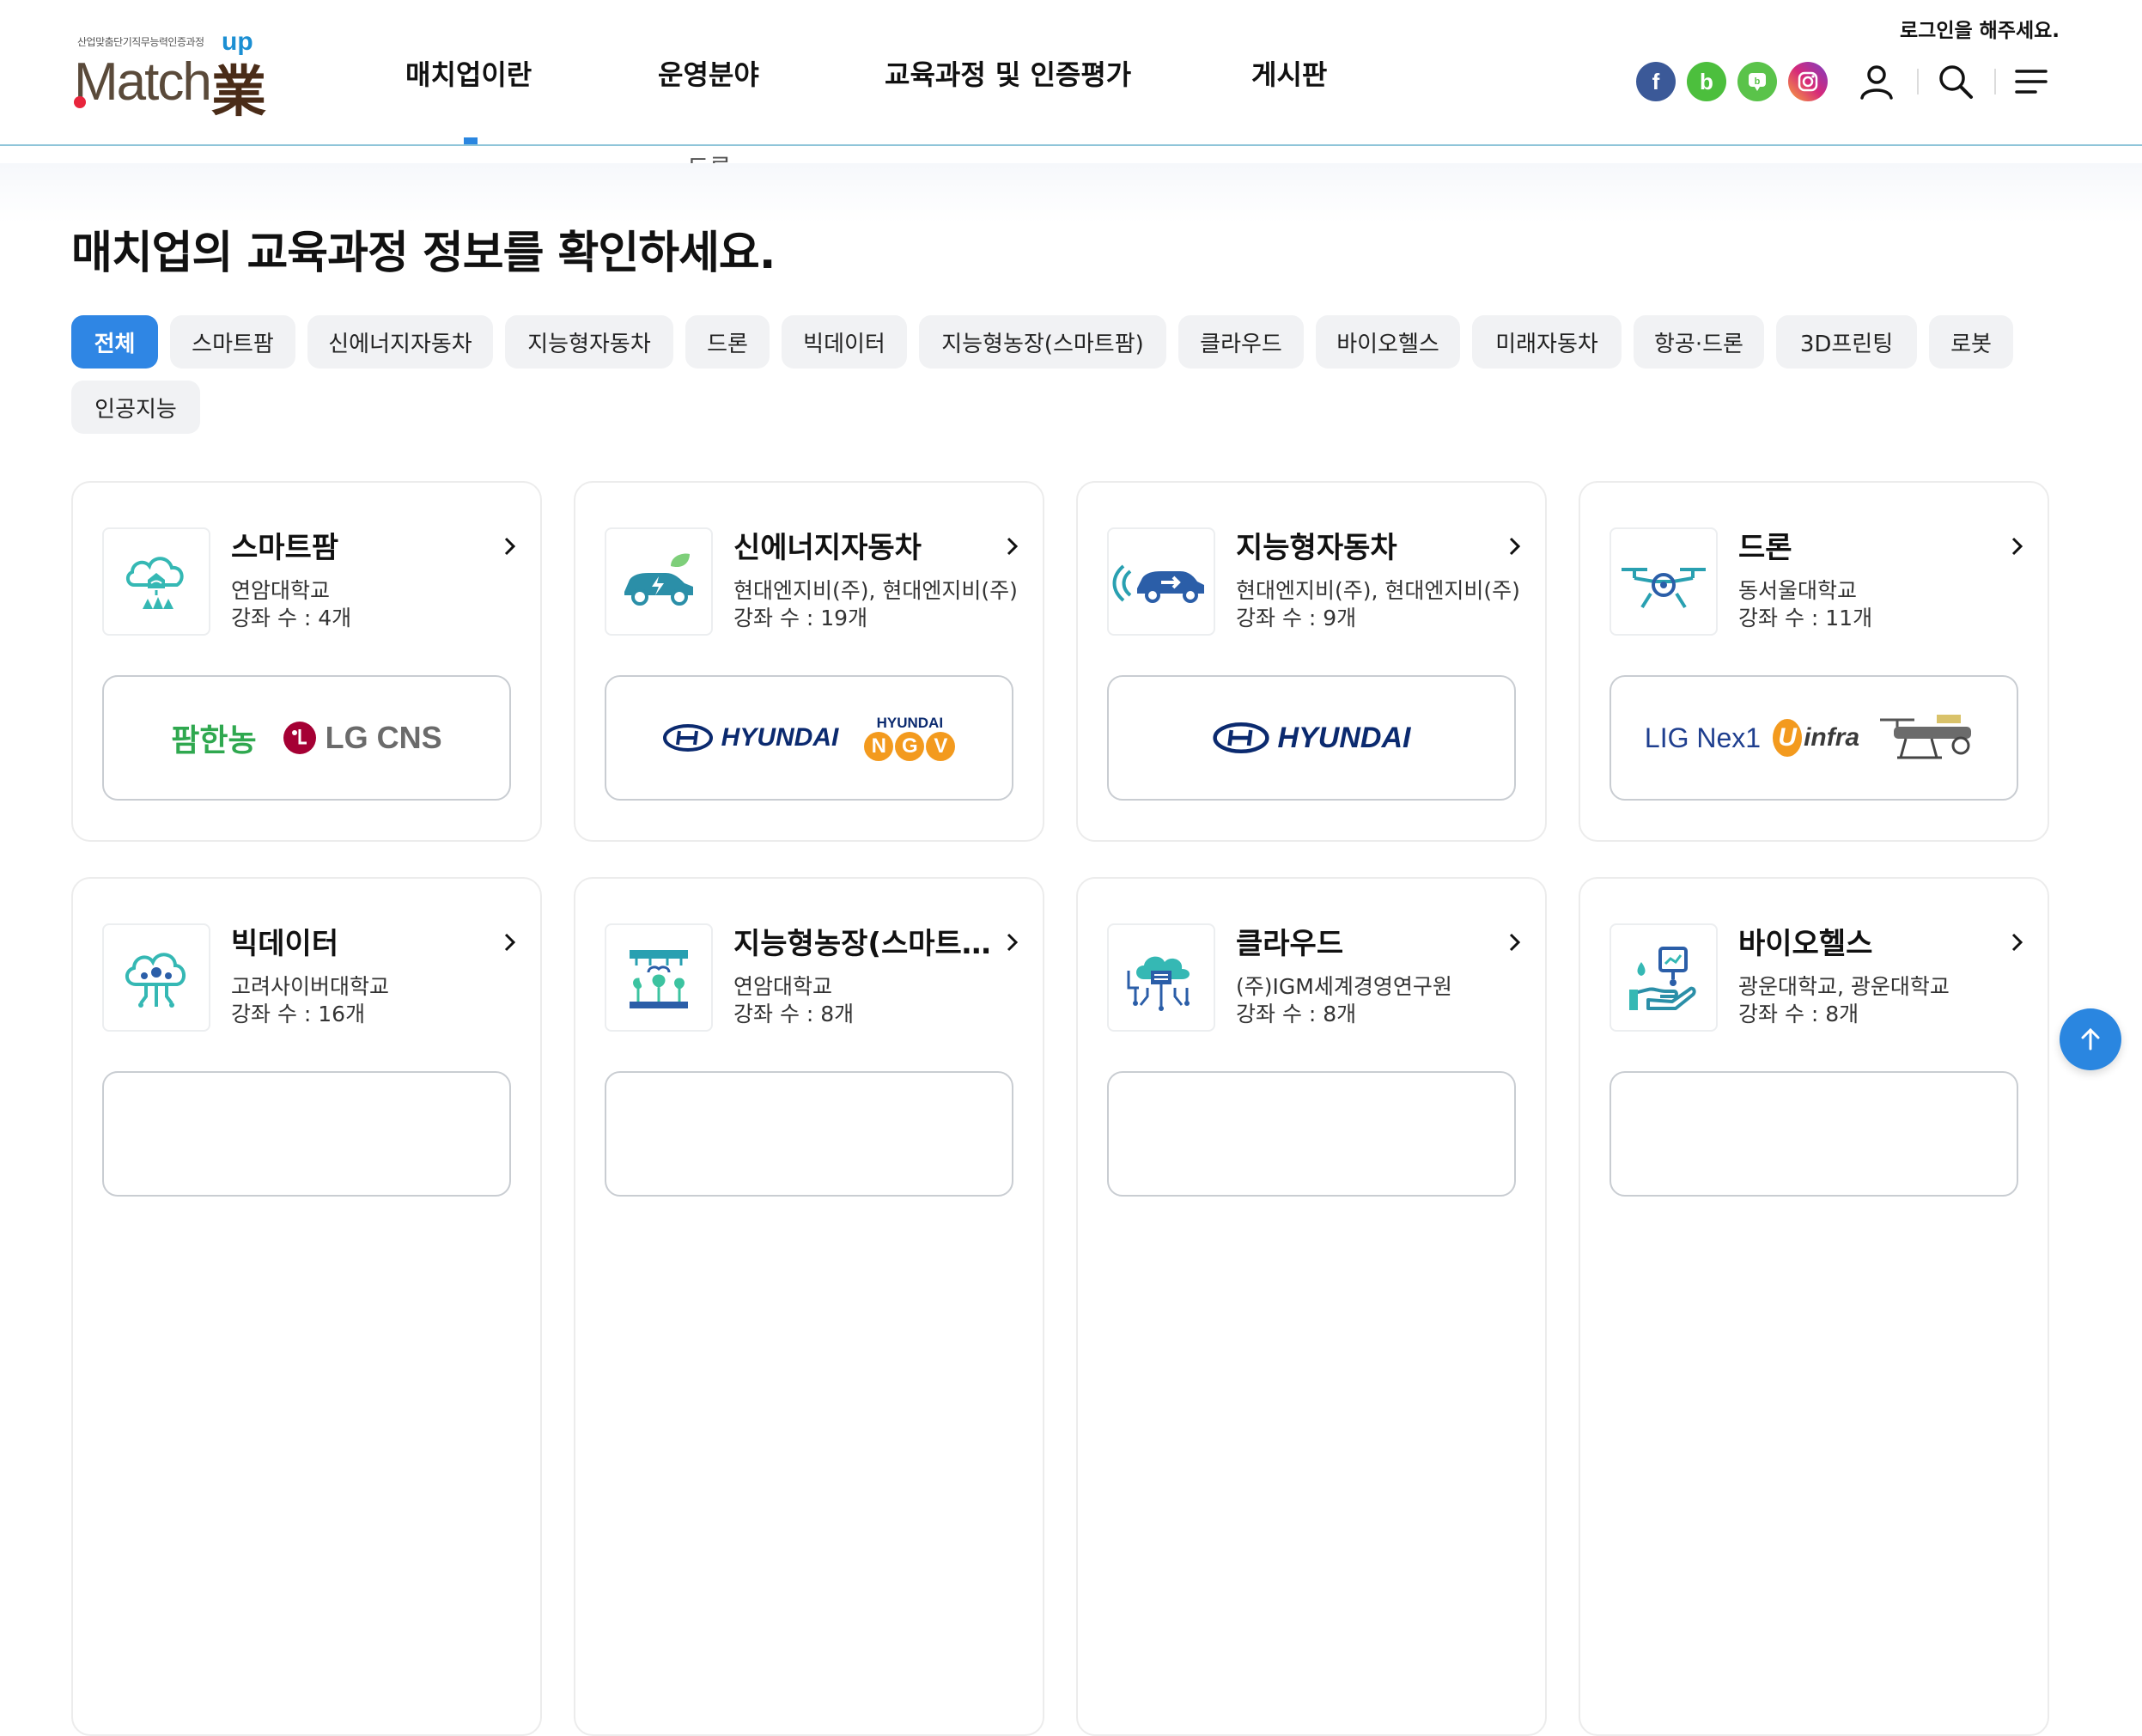  What do you see at coordinates (238, 93) in the screenshot?
I see `logo-hanja: 業` at bounding box center [238, 93].